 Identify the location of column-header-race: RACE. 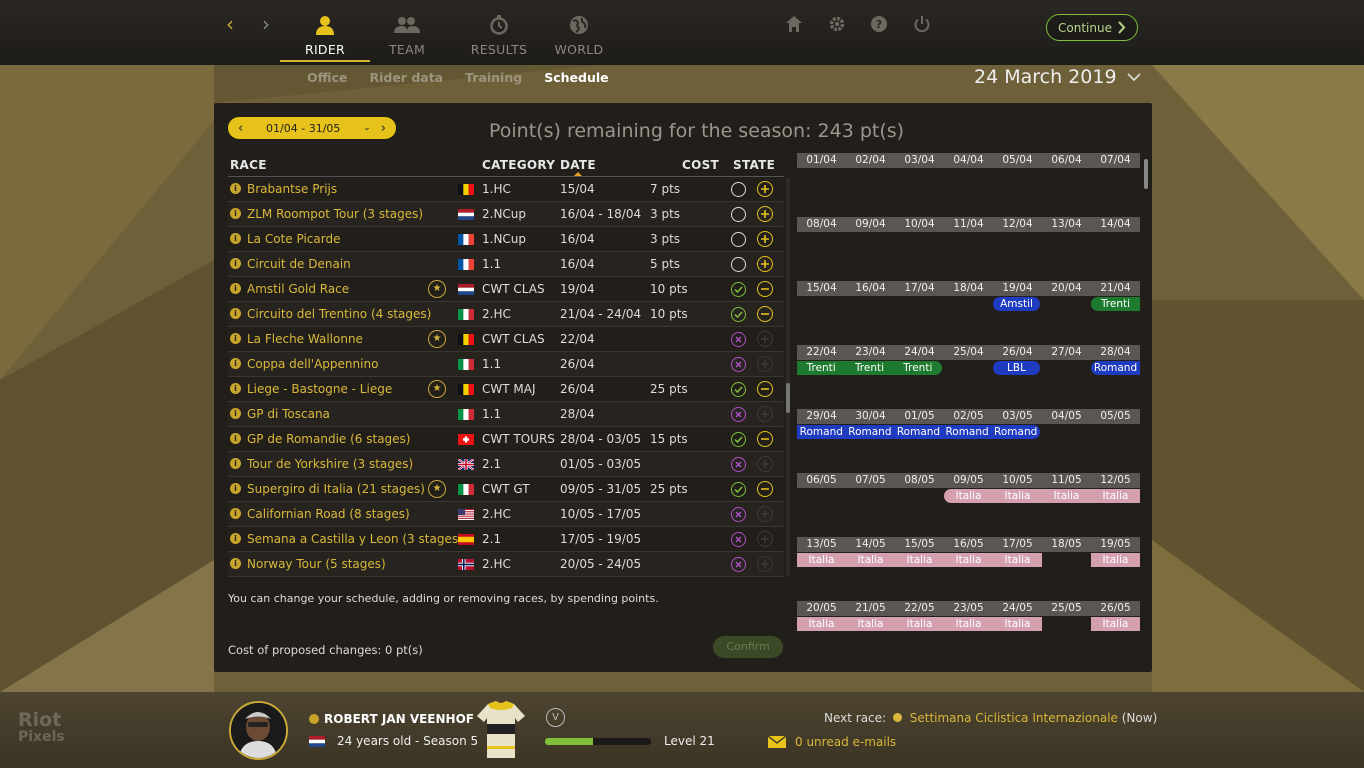
(248, 165).